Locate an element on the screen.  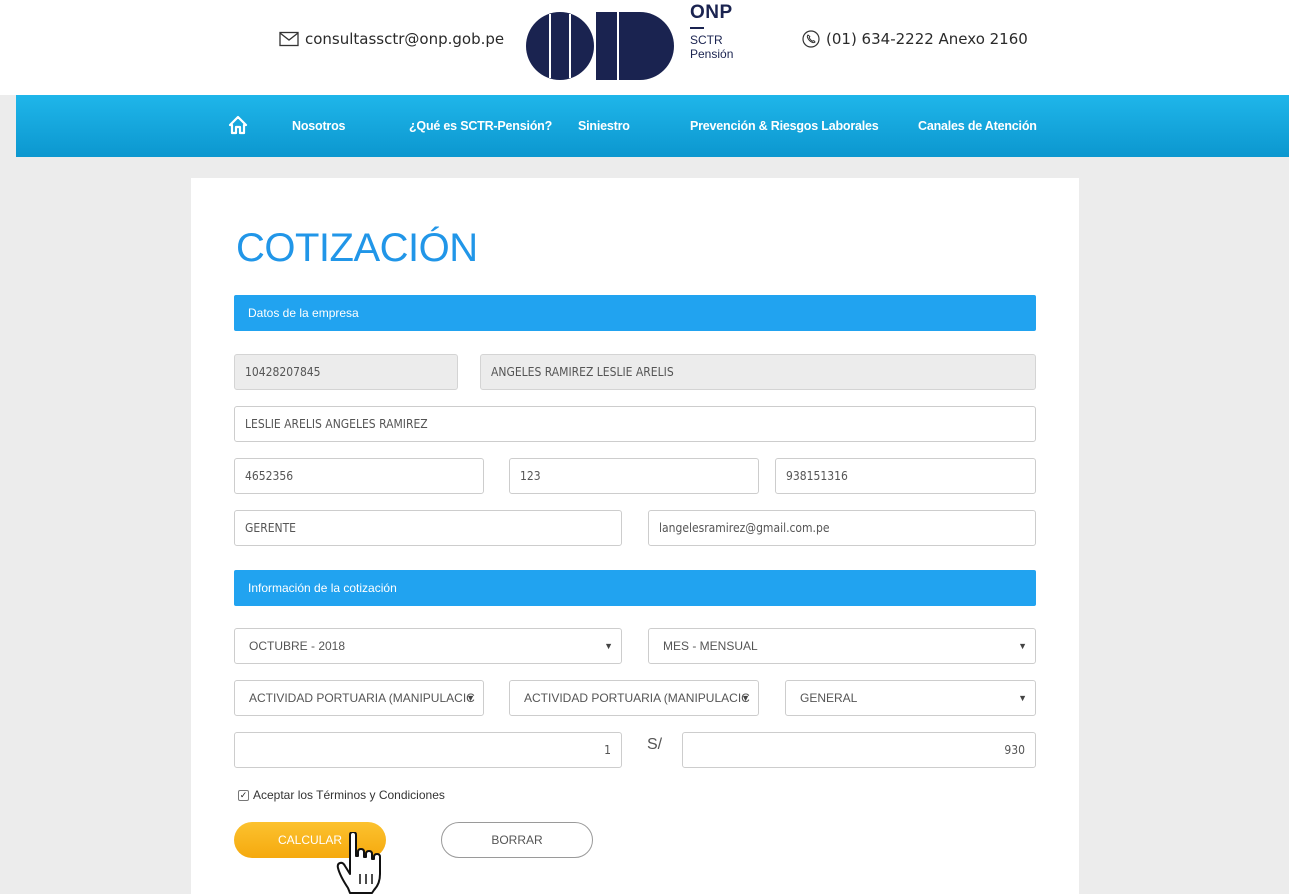
nav-item-nosotros: Nosotros is located at coordinates (318, 126).